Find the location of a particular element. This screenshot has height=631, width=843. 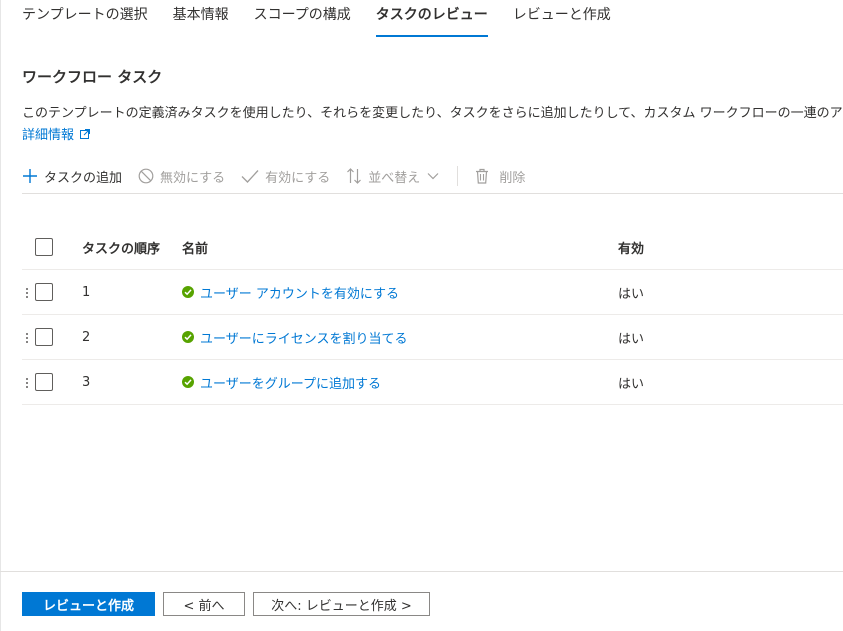

wizard-tabs: テンプレートの選択 基本情報 スコープの構成 タスクのレビュー レビューと作成 is located at coordinates (329, 18).